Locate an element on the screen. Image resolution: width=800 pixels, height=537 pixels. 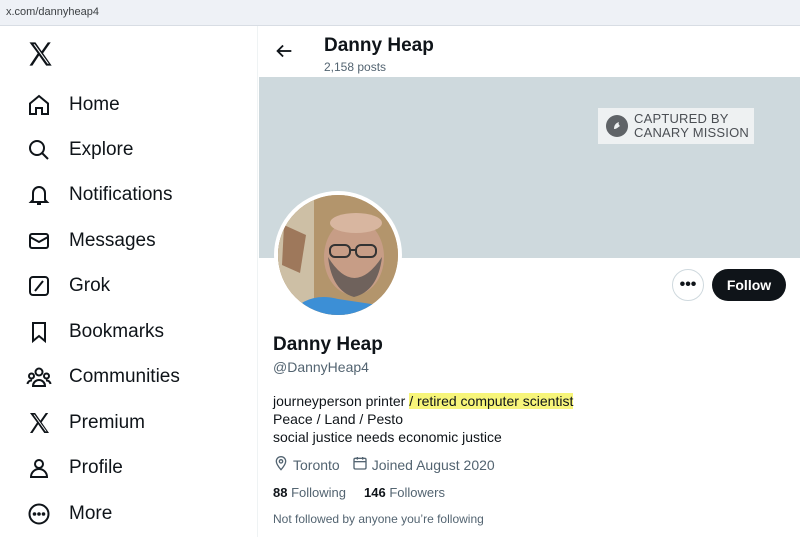
following-label: Following is located at coordinates (319, 492).